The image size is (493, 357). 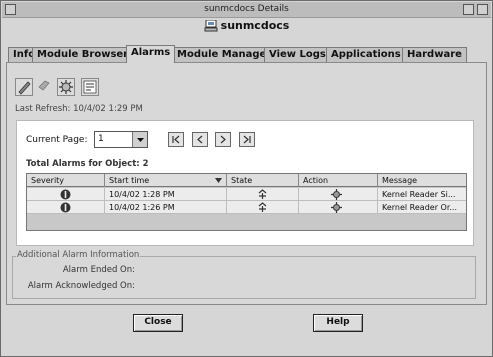 What do you see at coordinates (166, 207) in the screenshot?
I see `start-time-cell: 10/4/02 1:26 PM` at bounding box center [166, 207].